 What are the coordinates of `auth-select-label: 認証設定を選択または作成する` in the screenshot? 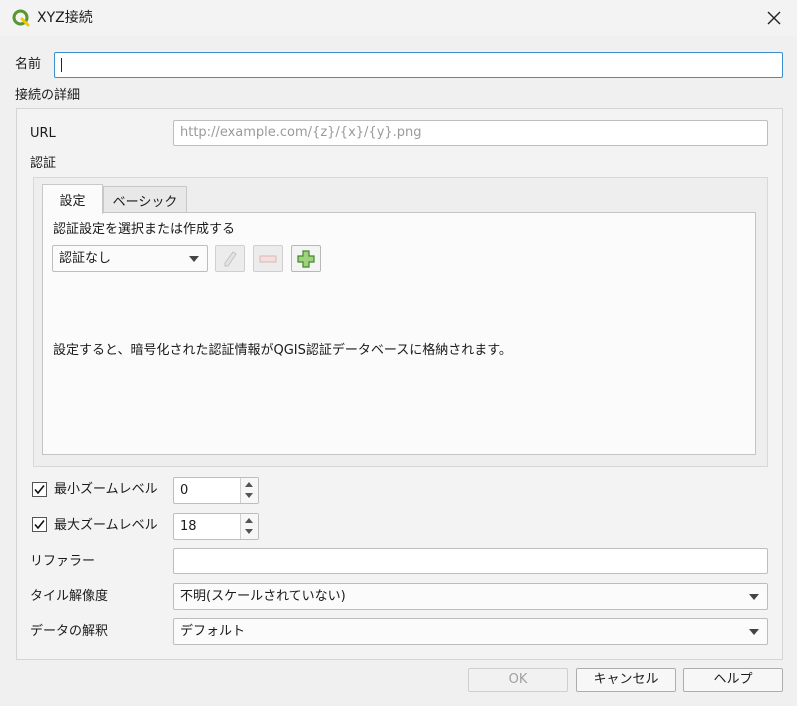 It's located at (144, 229).